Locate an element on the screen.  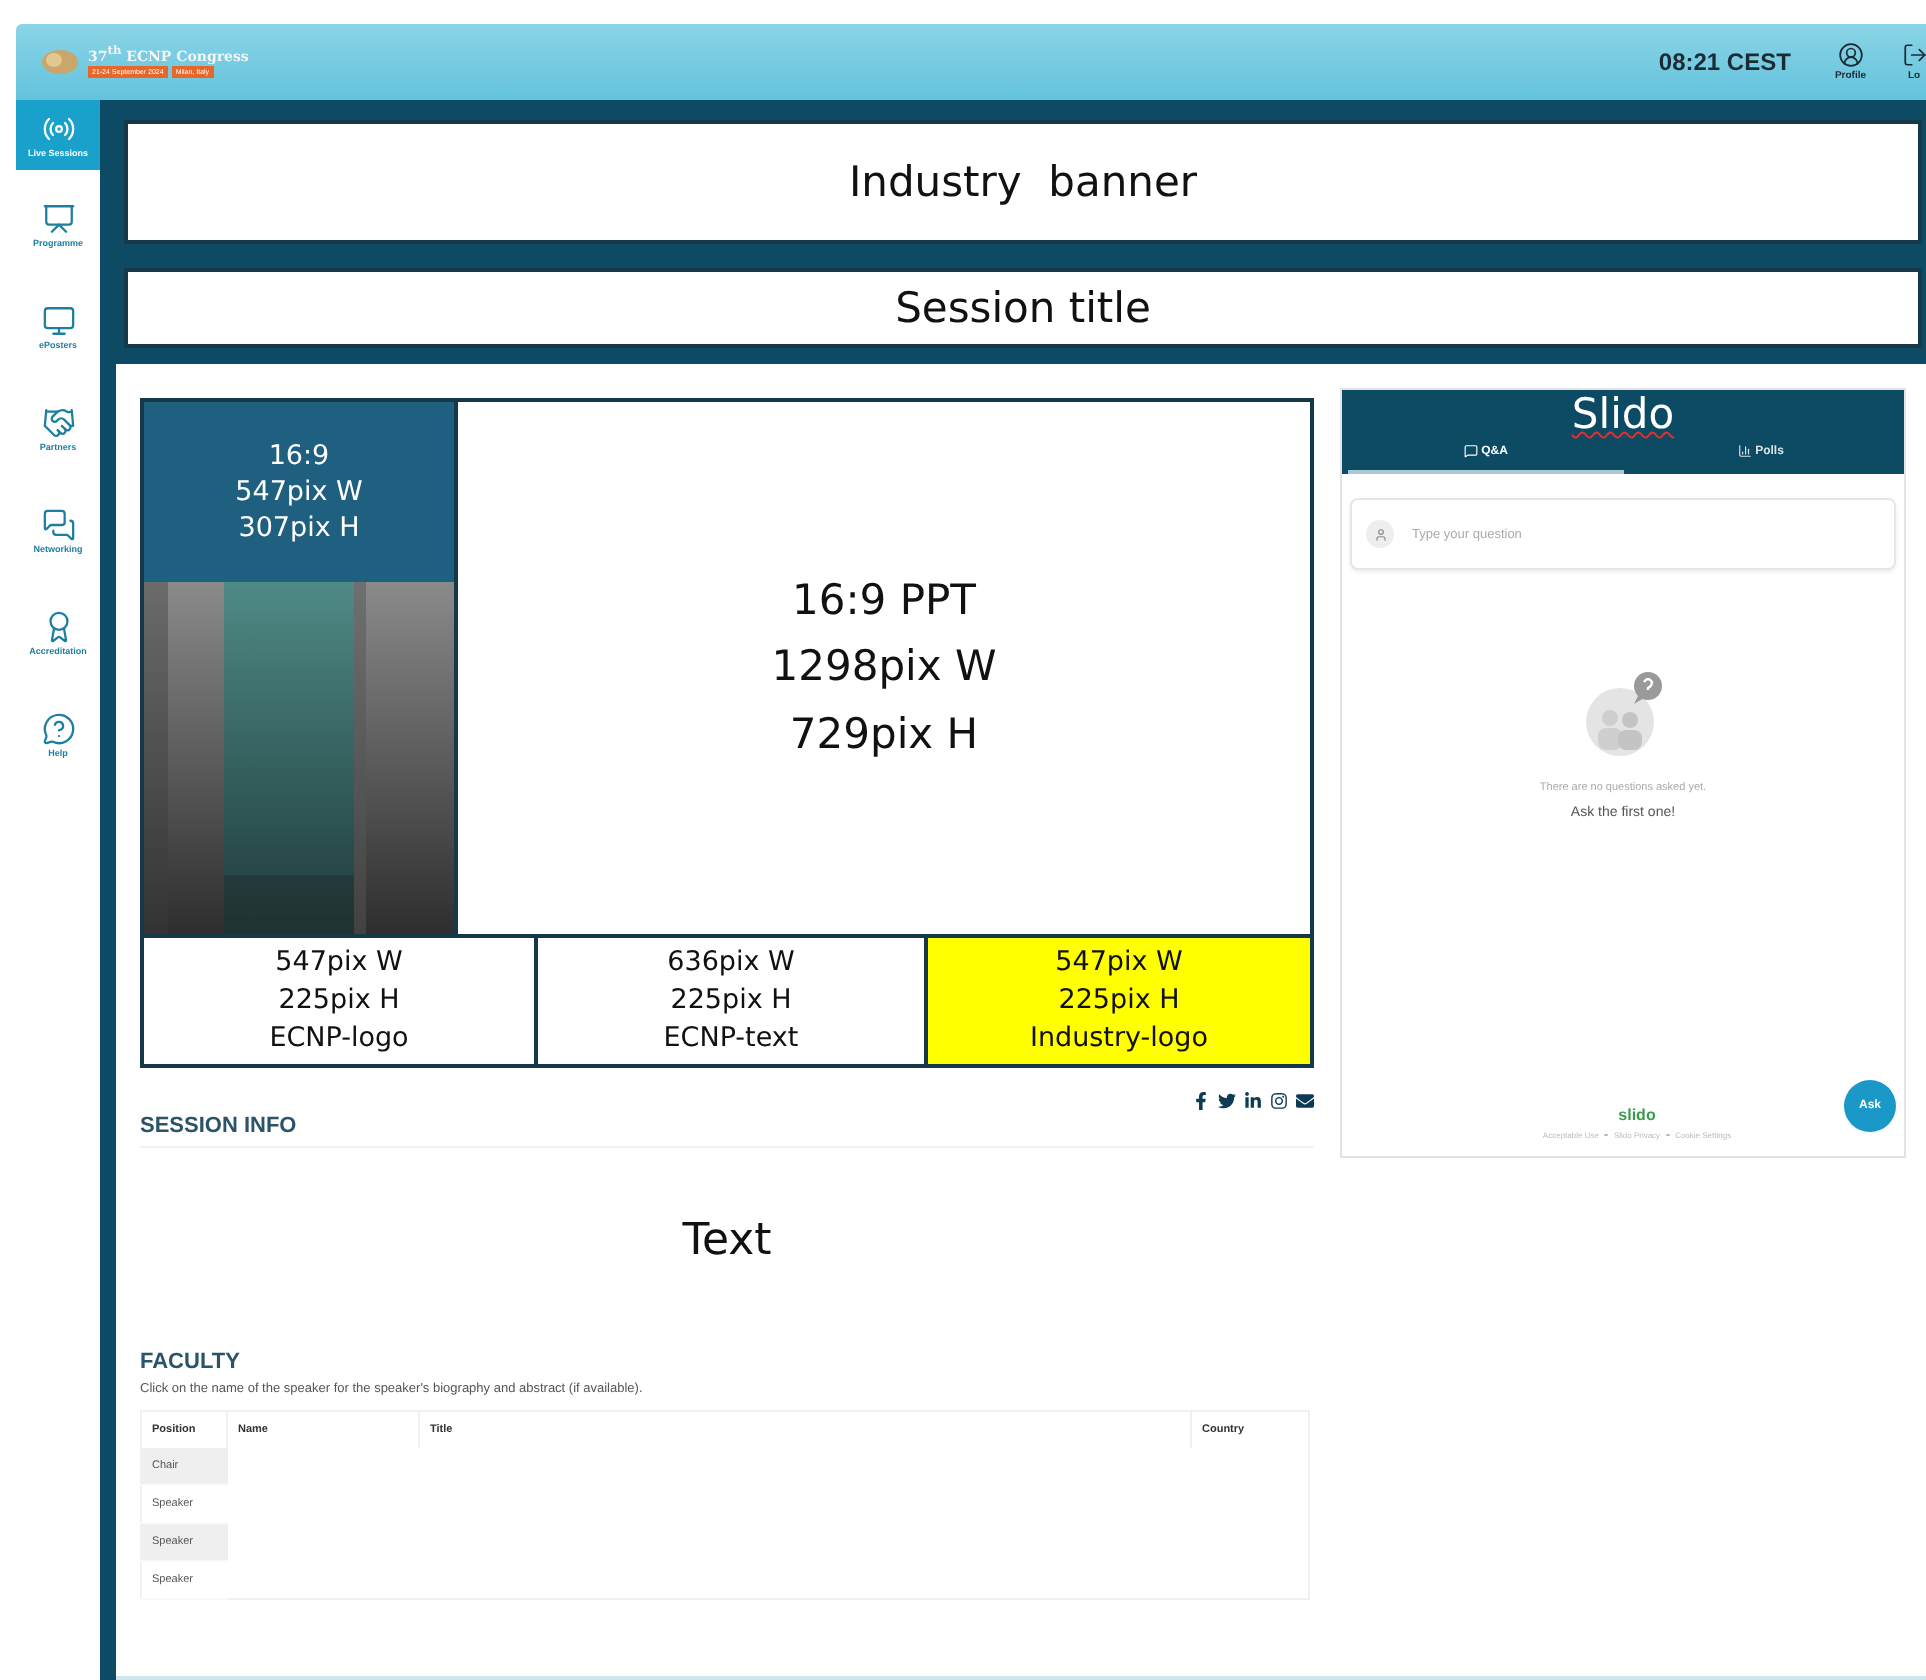
screen-icon is located at coordinates (58, 320).